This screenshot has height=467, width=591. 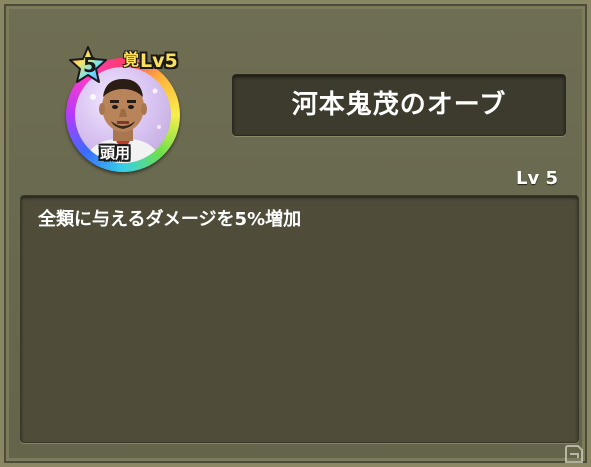 I want to click on name-plate: 河本鬼茂のオーブ, so click(x=399, y=105).